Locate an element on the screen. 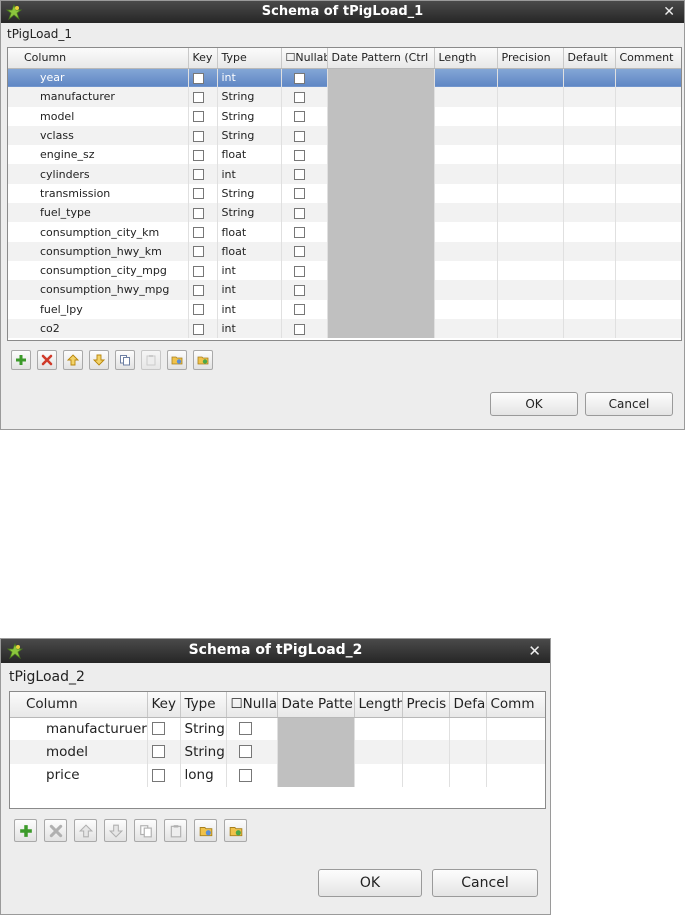 The width and height of the screenshot is (685, 915). table-row: manufacturer String is located at coordinates (344, 97).